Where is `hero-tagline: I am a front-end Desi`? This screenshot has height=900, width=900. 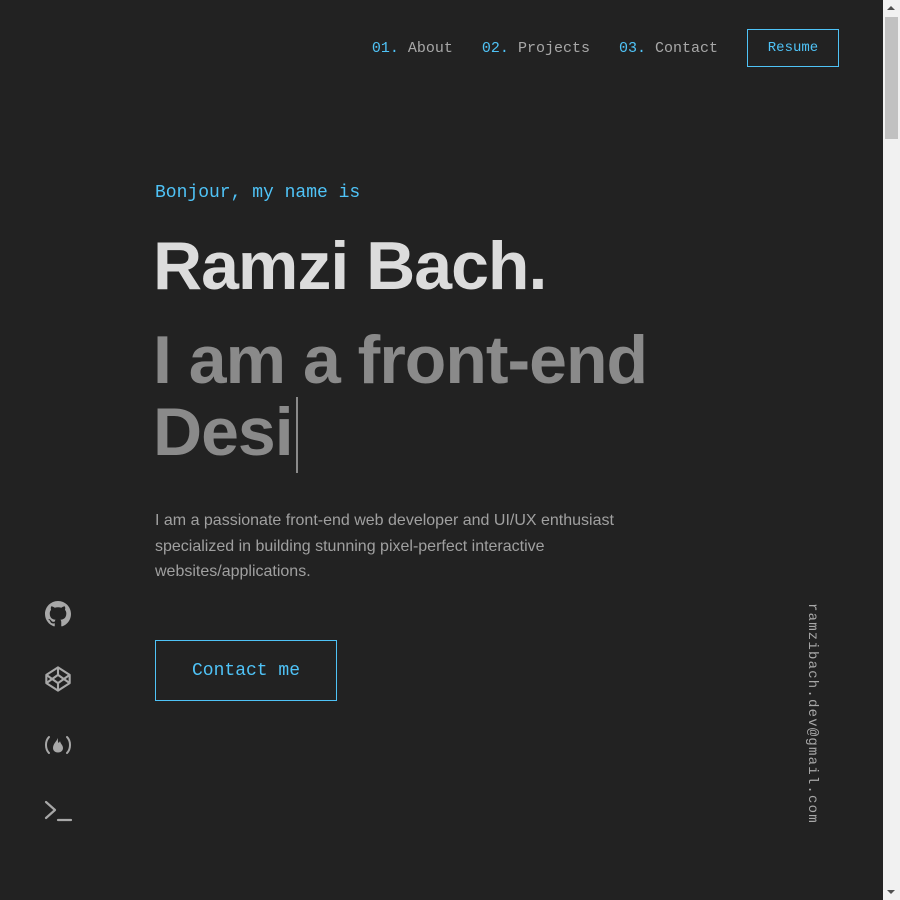
hero-tagline: I am a front-end Desi is located at coordinates (453, 398).